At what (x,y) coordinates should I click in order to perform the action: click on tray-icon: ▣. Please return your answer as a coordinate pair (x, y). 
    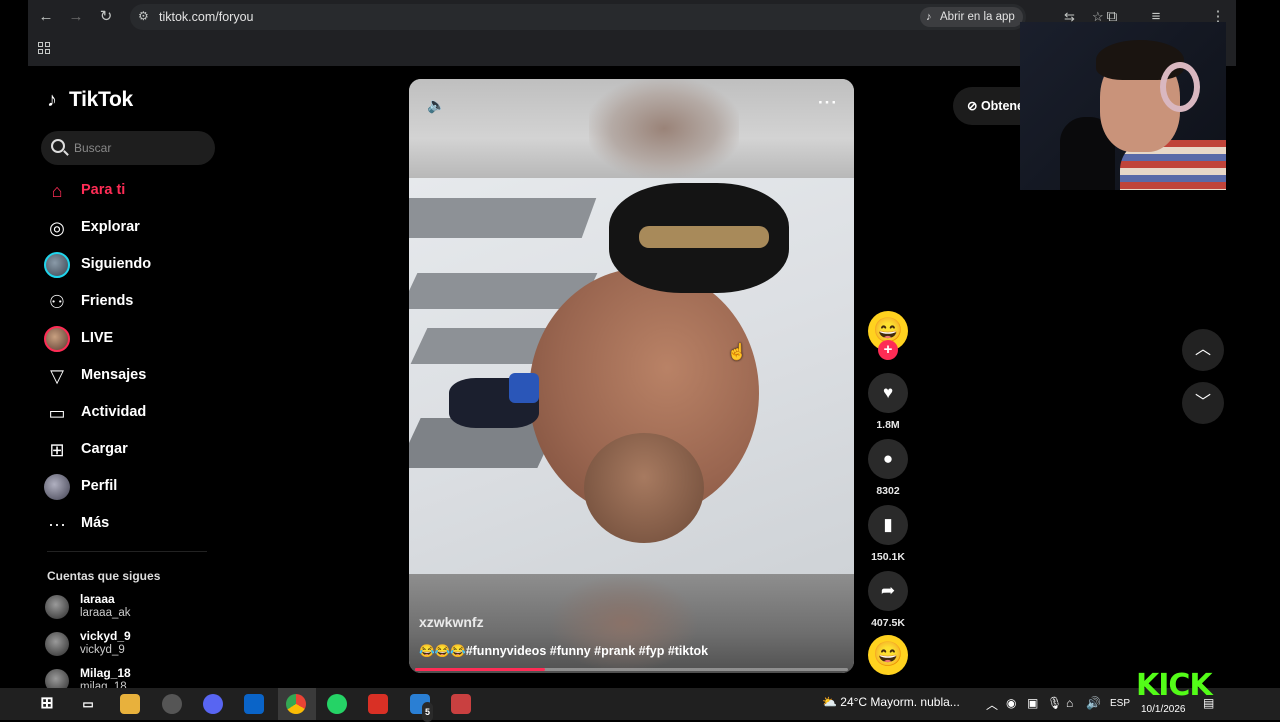
    Looking at the image, I should click on (1032, 703).